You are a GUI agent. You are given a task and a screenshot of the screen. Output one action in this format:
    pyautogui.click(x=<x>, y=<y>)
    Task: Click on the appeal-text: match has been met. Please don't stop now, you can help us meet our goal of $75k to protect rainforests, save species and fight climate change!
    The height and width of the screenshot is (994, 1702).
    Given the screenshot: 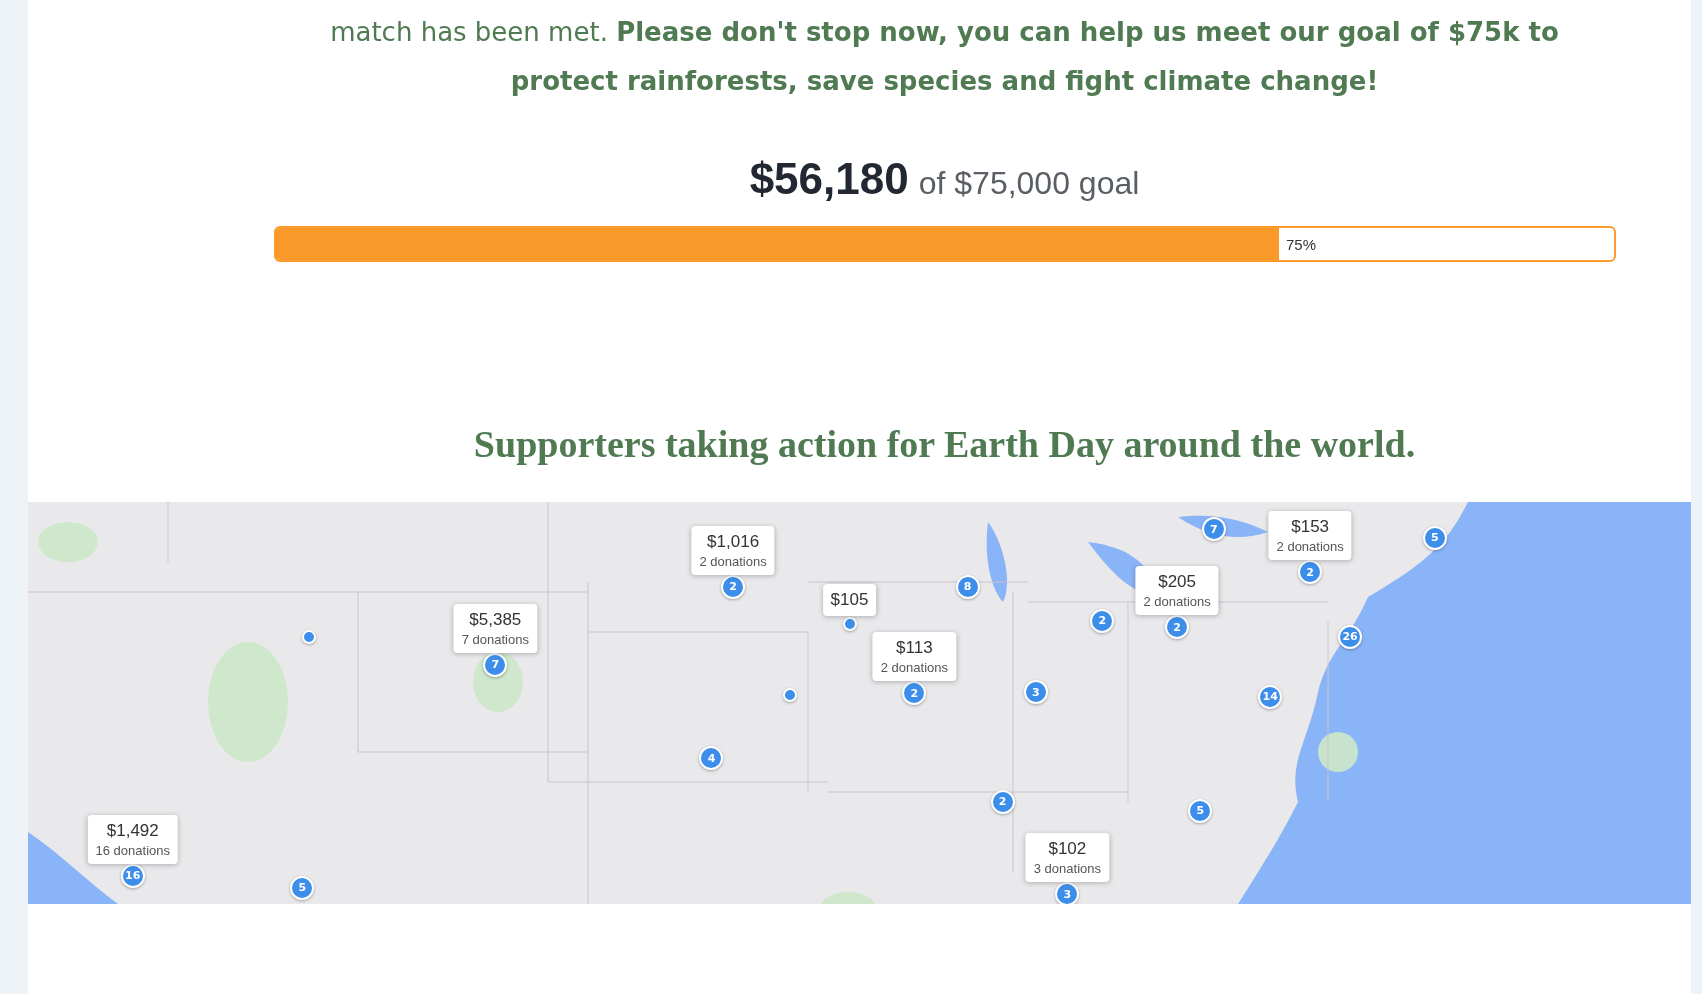 What is the action you would take?
    pyautogui.click(x=944, y=57)
    